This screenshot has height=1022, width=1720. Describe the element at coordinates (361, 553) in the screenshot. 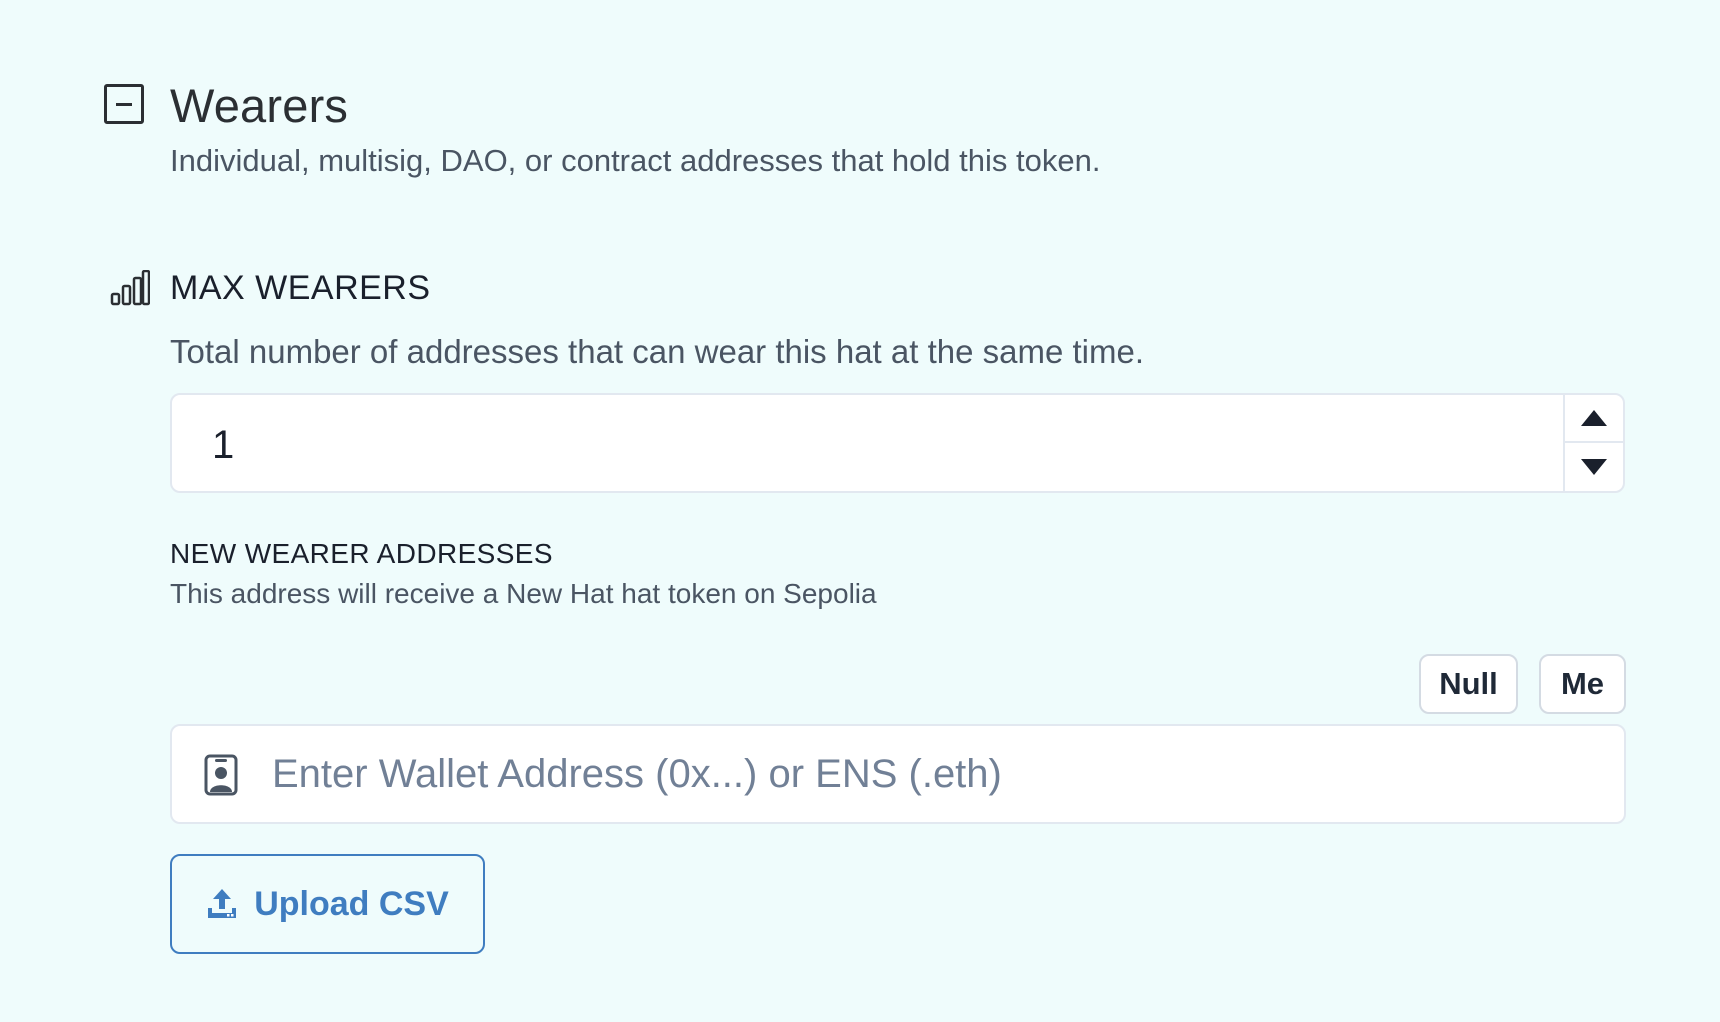

I see `new-wearer-addresses-title: NEW WEARER ADDRESSES` at that location.